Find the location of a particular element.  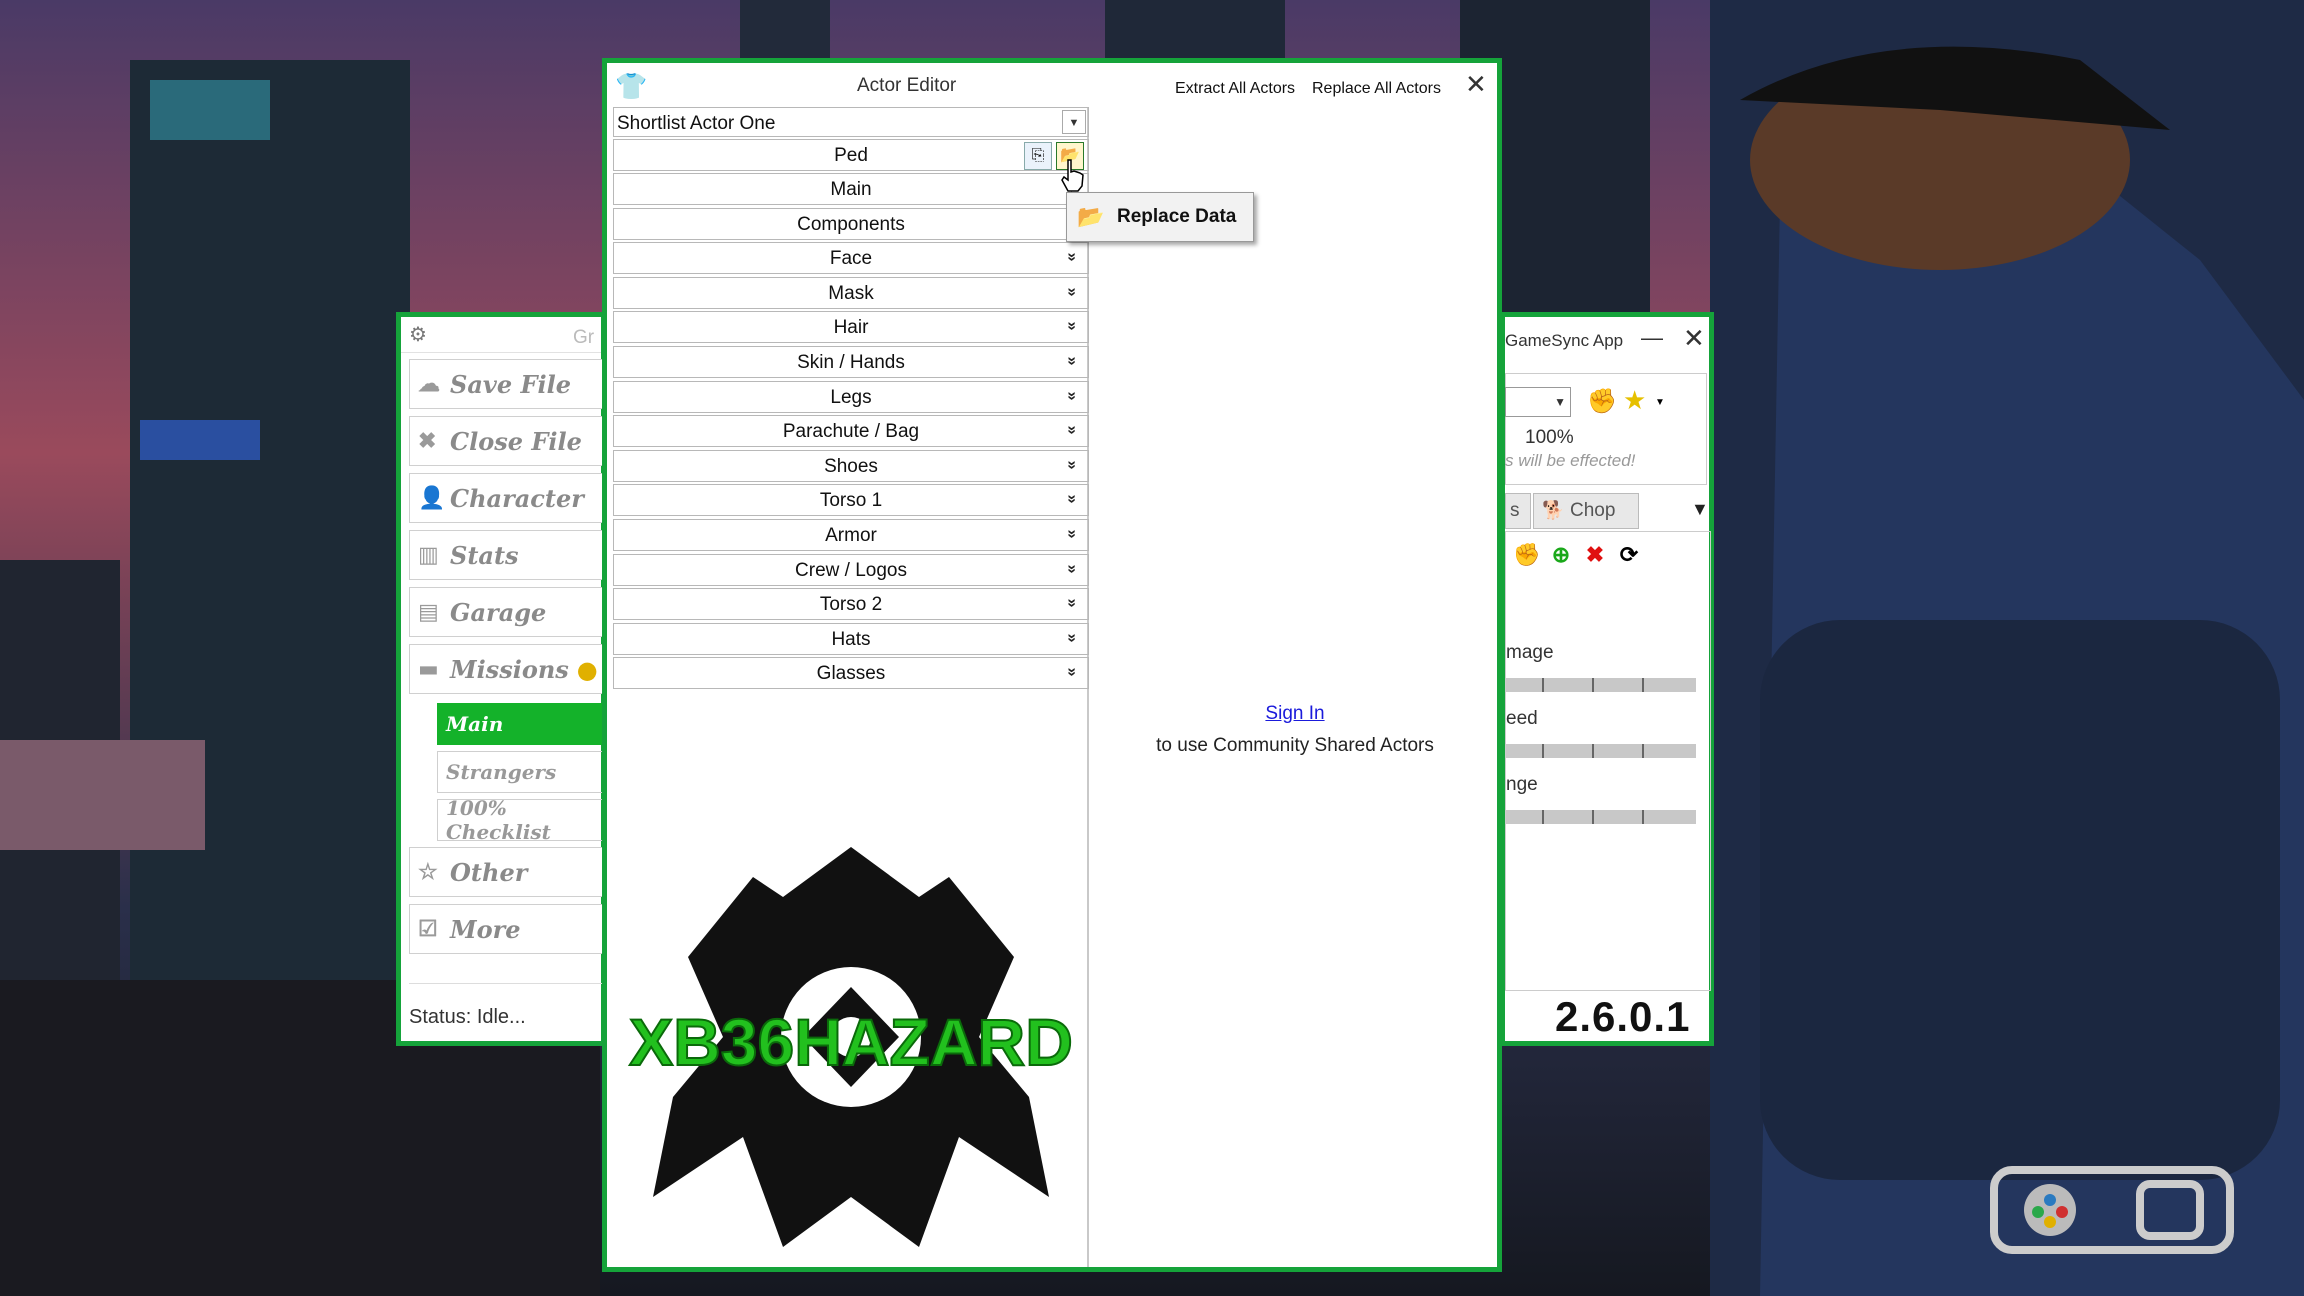

menu-garage: ▤ Garage is located at coordinates (507, 612).